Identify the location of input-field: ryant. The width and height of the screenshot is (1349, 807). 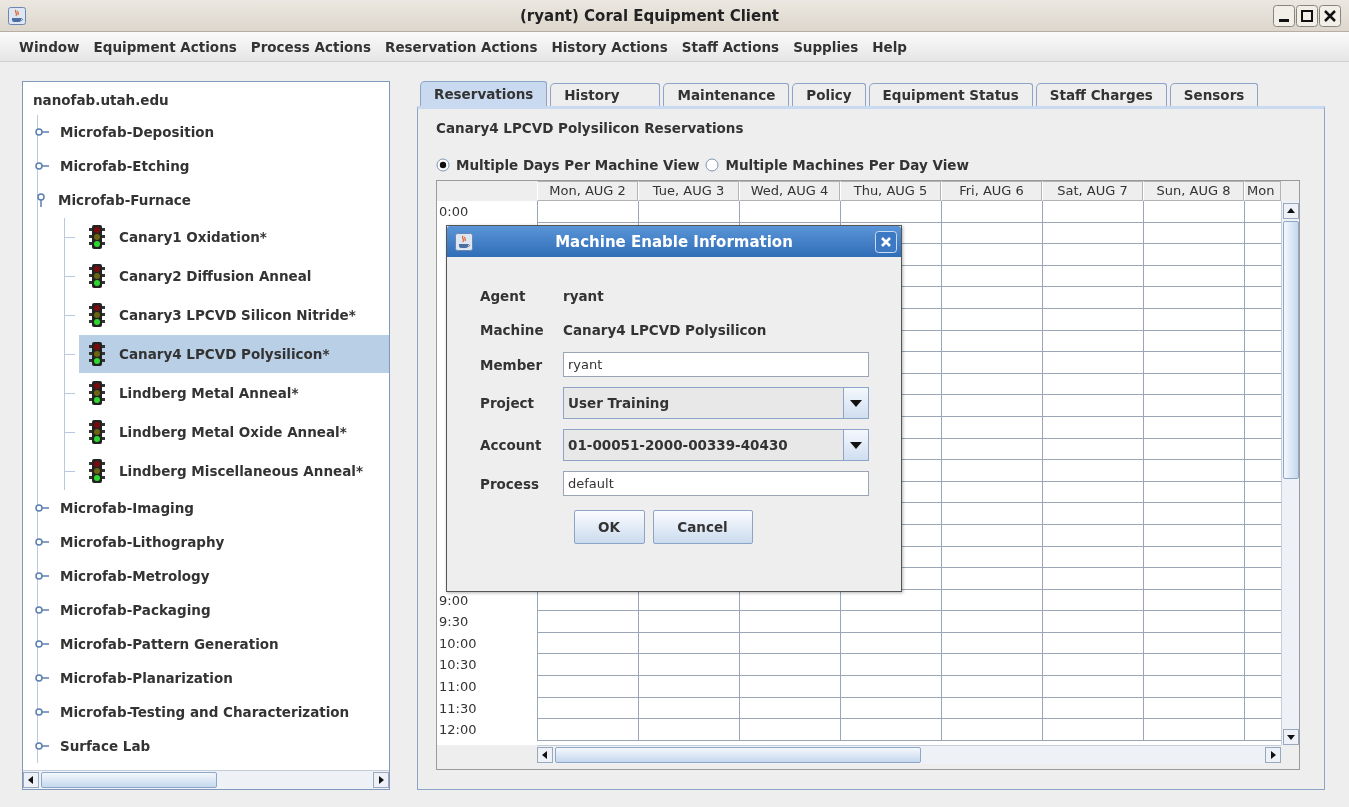
(716, 364).